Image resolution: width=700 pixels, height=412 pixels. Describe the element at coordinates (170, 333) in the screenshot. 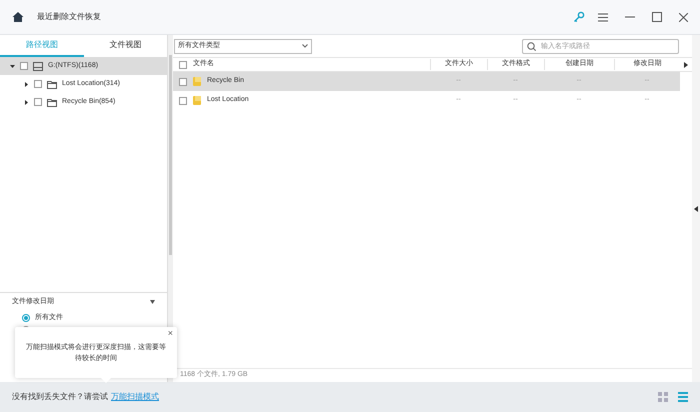

I see `close-icon: ×` at that location.